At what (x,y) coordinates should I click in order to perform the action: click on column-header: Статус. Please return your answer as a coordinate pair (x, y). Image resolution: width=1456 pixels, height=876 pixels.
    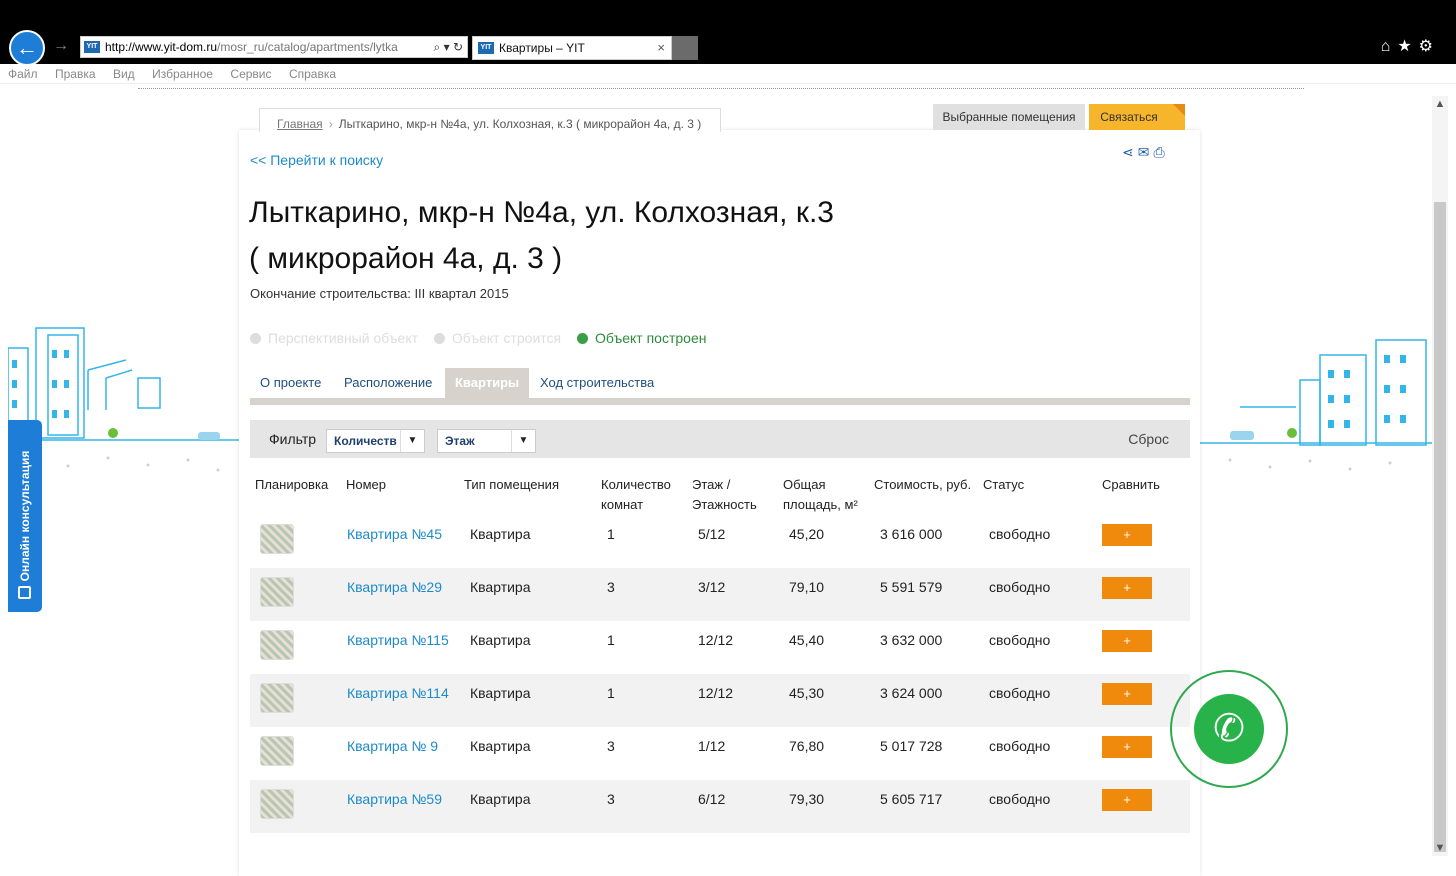
    Looking at the image, I should click on (1004, 484).